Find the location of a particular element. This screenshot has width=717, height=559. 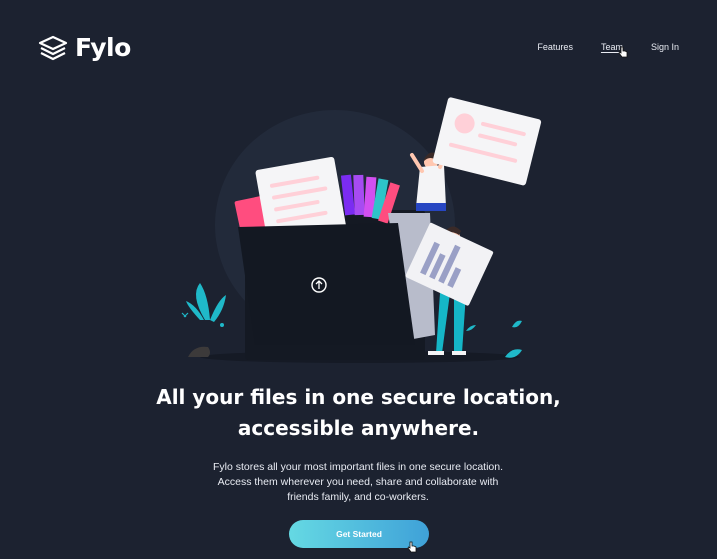

logo: Fylo is located at coordinates (84, 47).